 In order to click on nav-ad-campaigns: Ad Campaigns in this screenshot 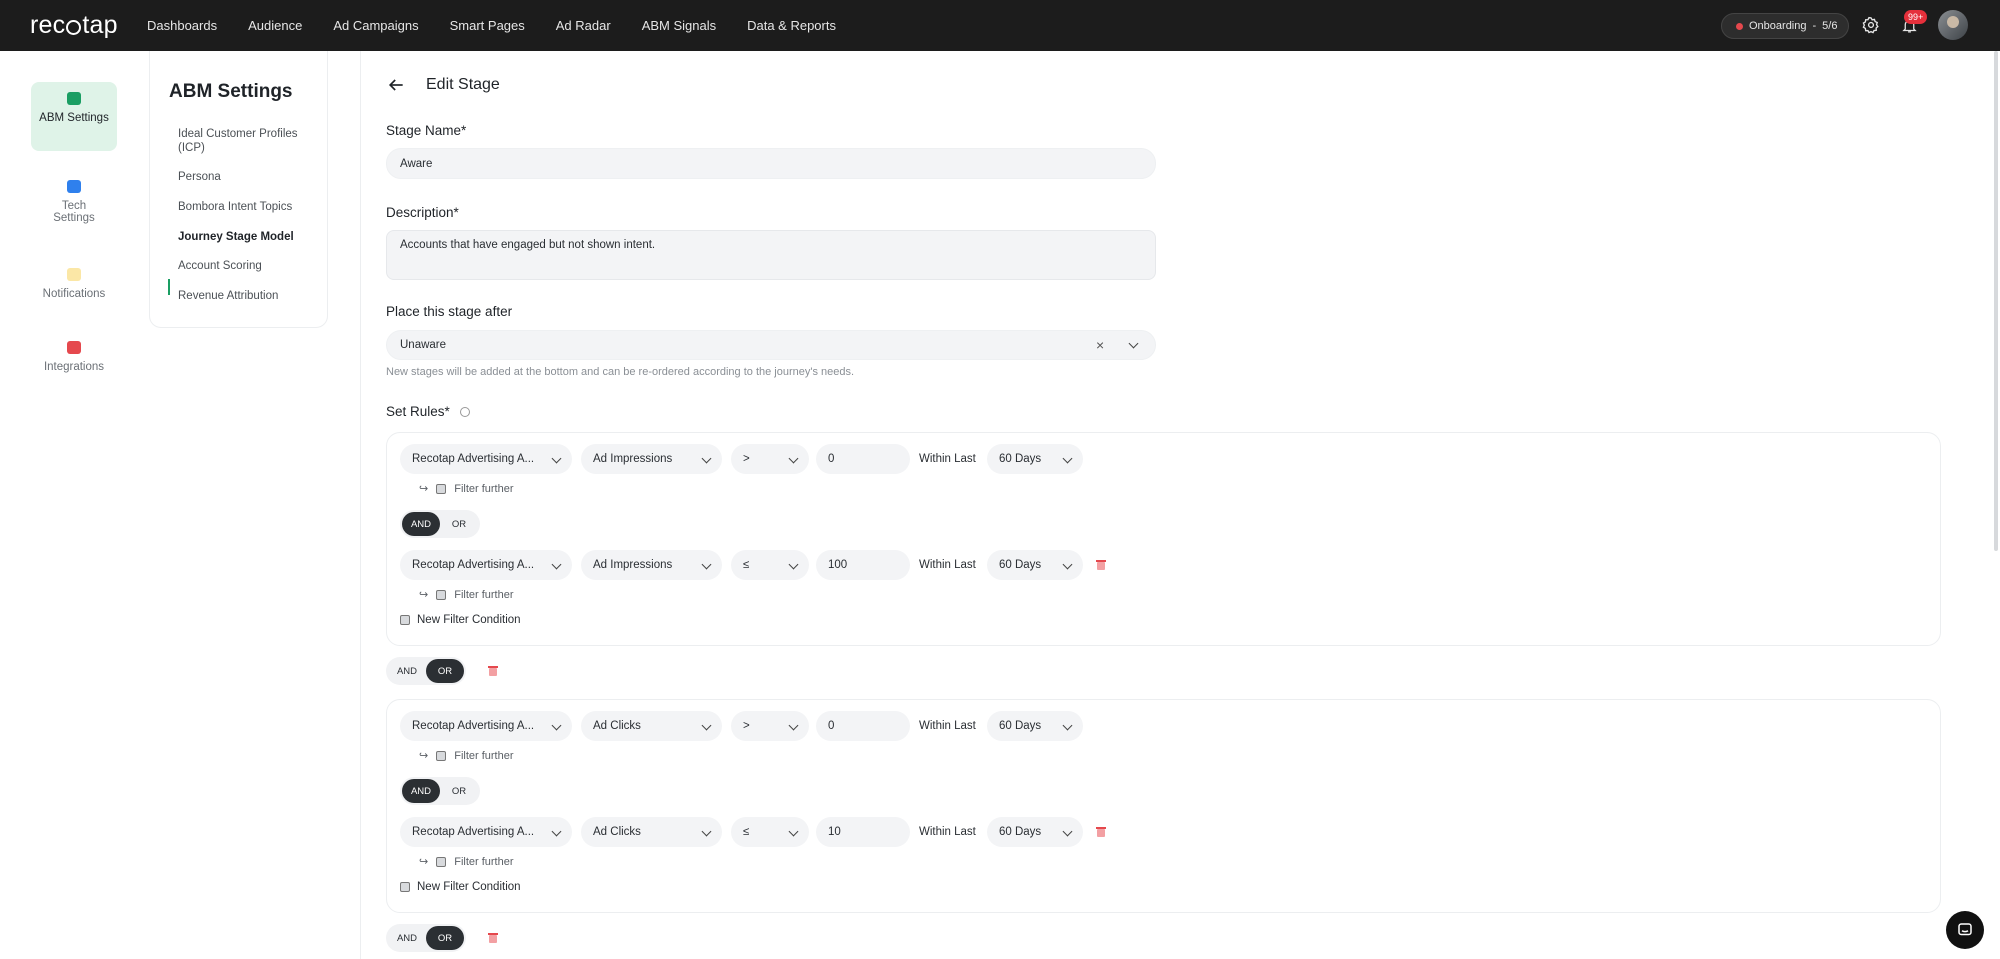, I will do `click(375, 25)`.